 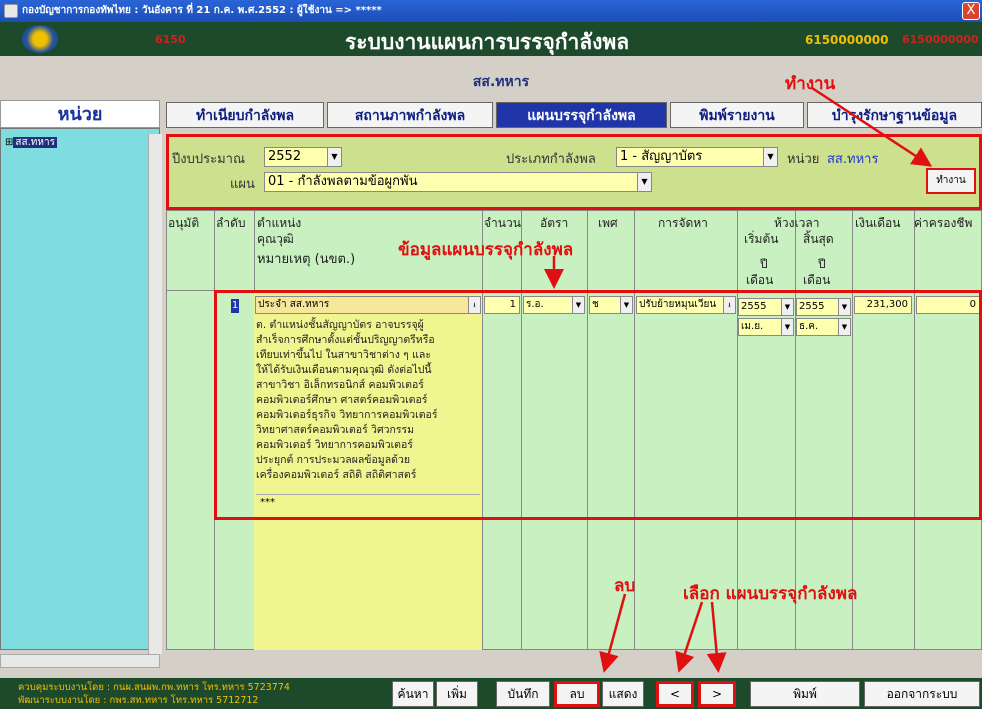 What do you see at coordinates (847, 40) in the screenshot?
I see `code-1: 6150000000` at bounding box center [847, 40].